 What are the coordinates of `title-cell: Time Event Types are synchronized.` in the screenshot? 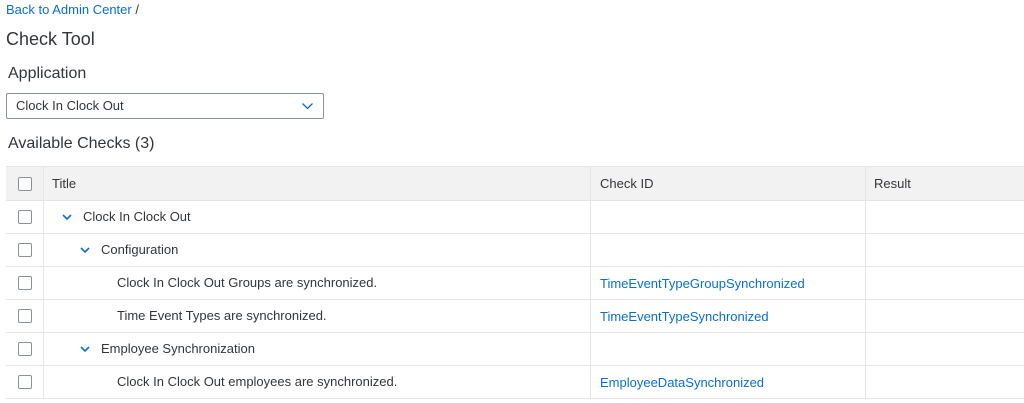 It's located at (317, 316).